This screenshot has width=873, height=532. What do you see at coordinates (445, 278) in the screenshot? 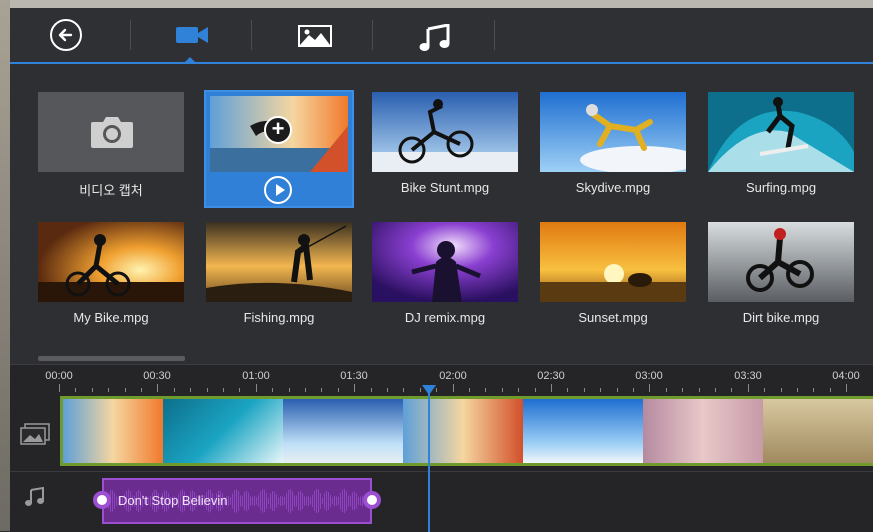
I see `media-item-dj-remix: DJ remix.mpg` at bounding box center [445, 278].